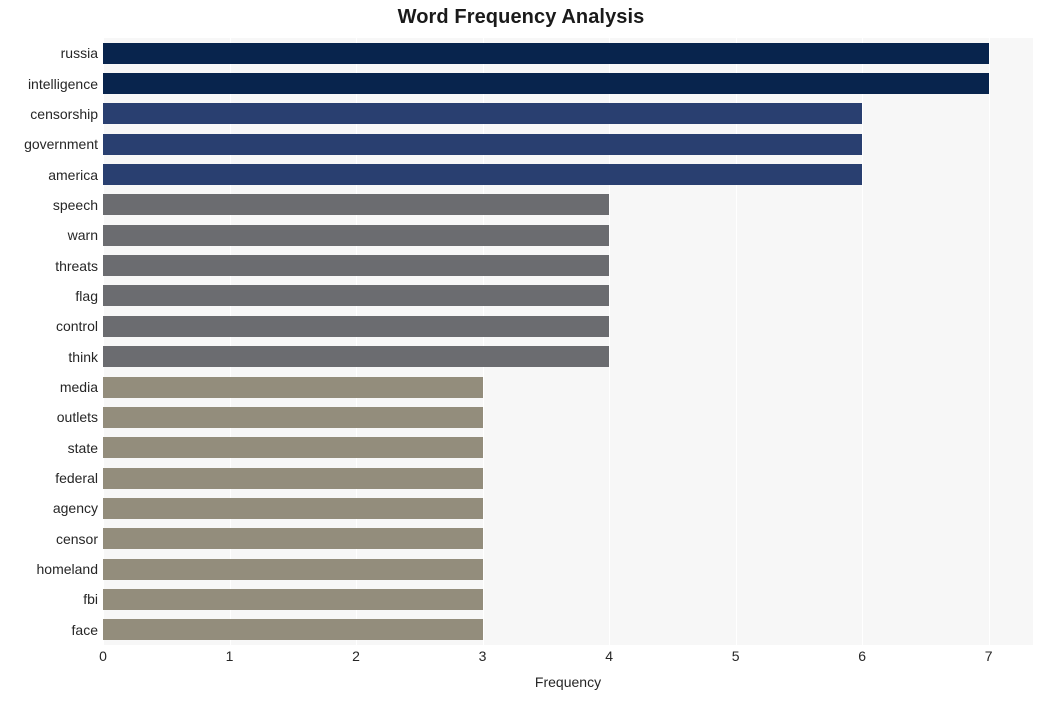 The image size is (1042, 701). Describe the element at coordinates (546, 53) in the screenshot. I see `bar-russia` at that location.